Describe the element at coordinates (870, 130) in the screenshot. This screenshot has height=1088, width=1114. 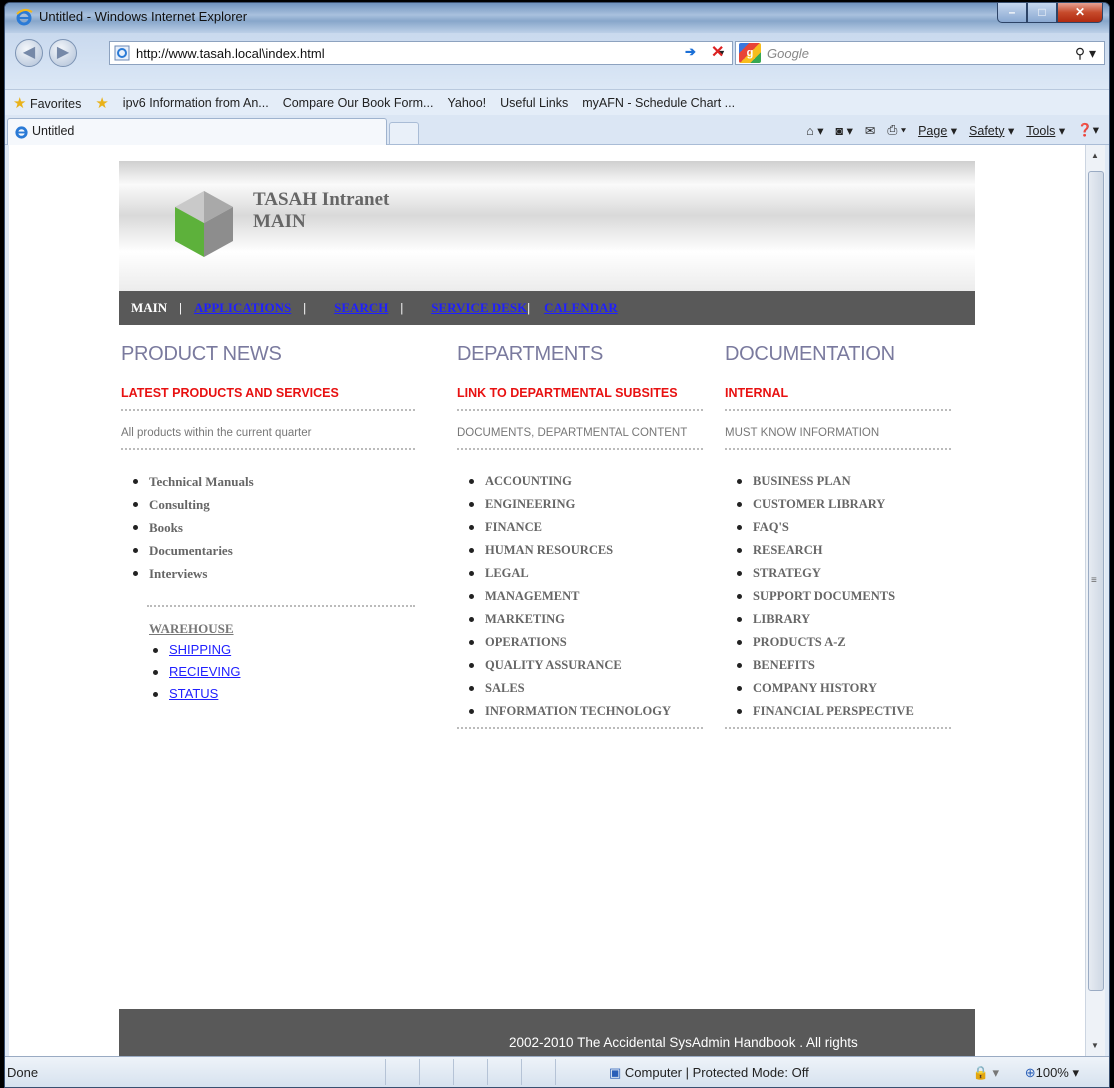
I see `mail-icon: ✉` at that location.